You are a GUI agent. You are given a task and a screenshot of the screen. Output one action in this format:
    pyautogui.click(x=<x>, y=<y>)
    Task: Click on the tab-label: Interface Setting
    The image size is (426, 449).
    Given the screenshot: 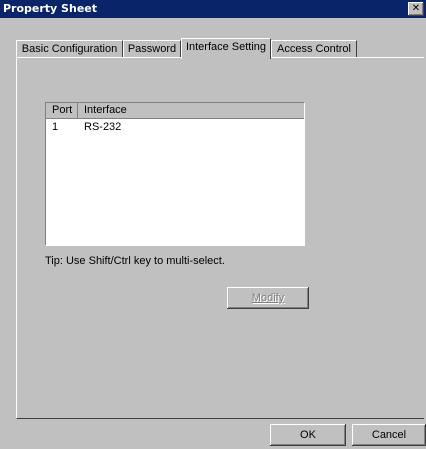 What is the action you would take?
    pyautogui.click(x=226, y=47)
    